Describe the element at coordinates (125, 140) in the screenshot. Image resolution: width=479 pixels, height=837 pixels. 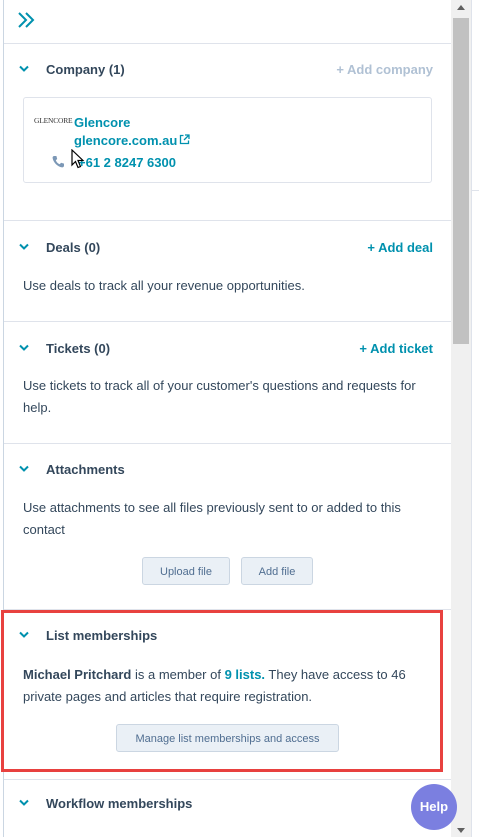
I see `company-domain-link: glencore.com.au` at that location.